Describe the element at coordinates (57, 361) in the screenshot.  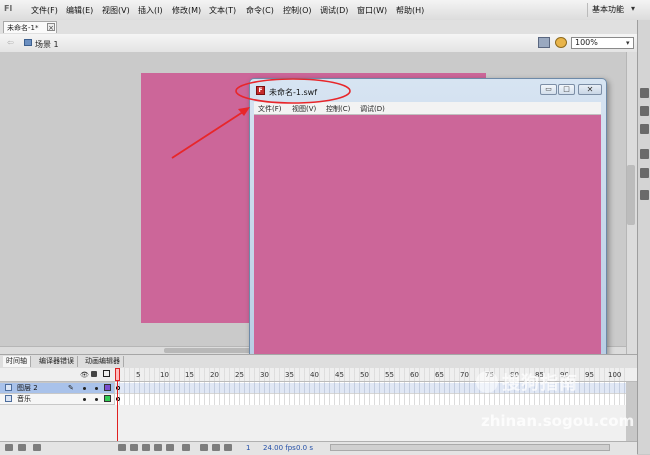
I see `tab-compiler-errors: 编译器错误` at that location.